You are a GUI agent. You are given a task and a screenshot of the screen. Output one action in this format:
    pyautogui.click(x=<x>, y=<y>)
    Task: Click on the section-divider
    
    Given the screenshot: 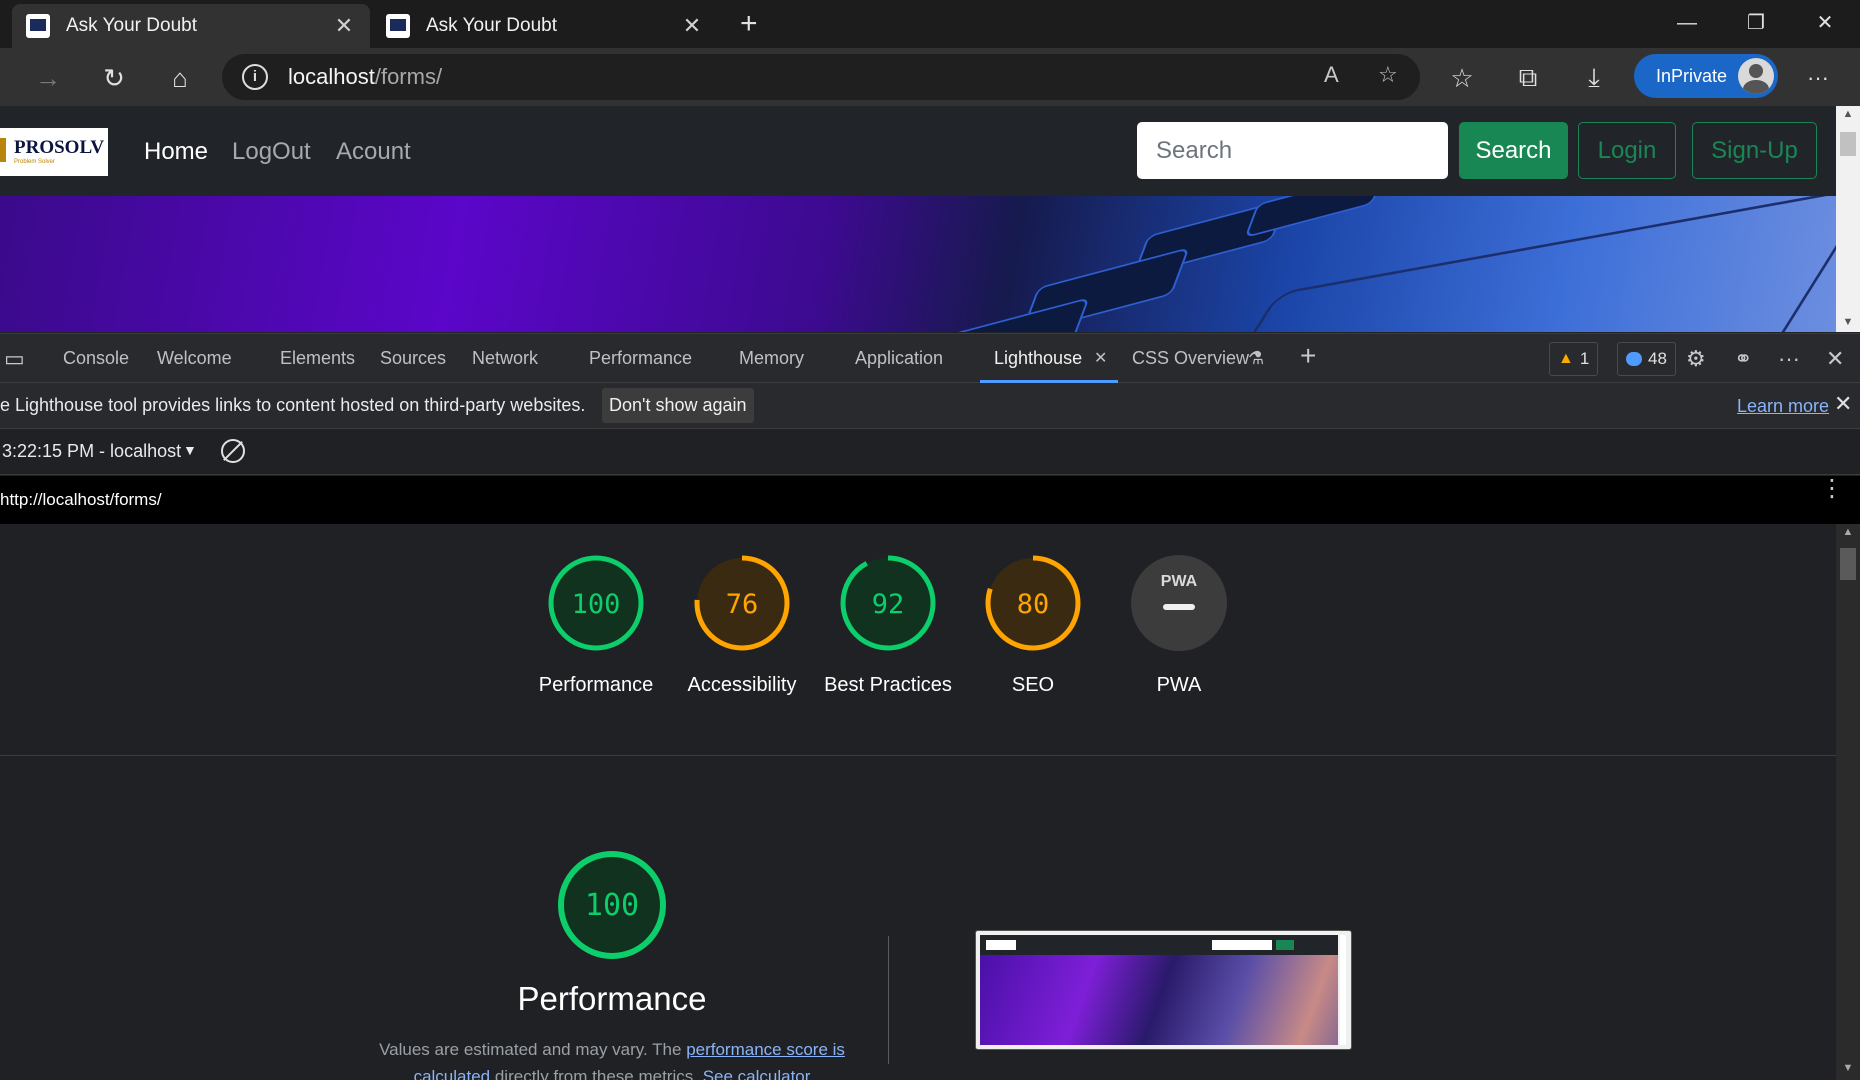 What is the action you would take?
    pyautogui.click(x=918, y=755)
    